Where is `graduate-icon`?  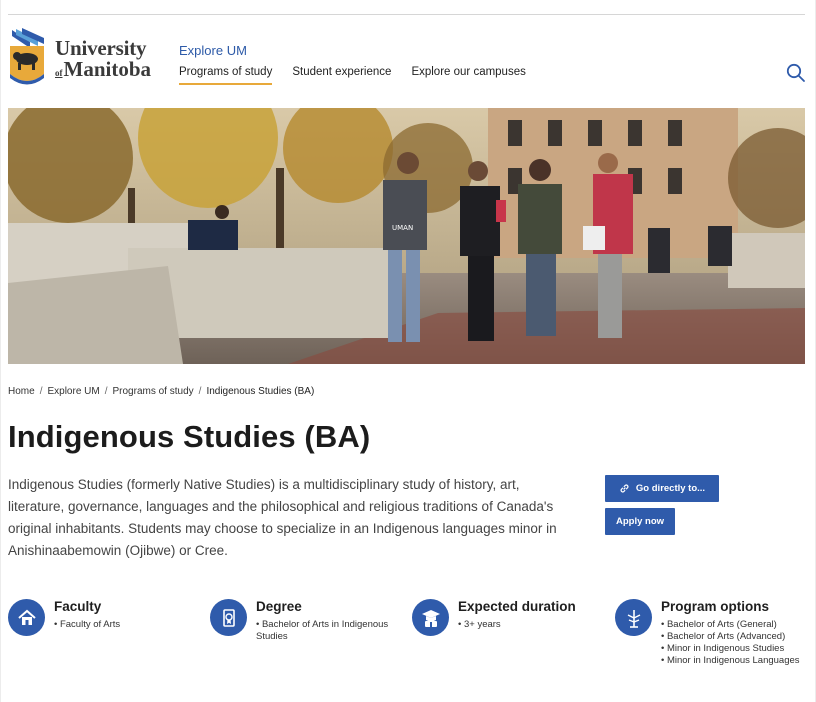 graduate-icon is located at coordinates (430, 618).